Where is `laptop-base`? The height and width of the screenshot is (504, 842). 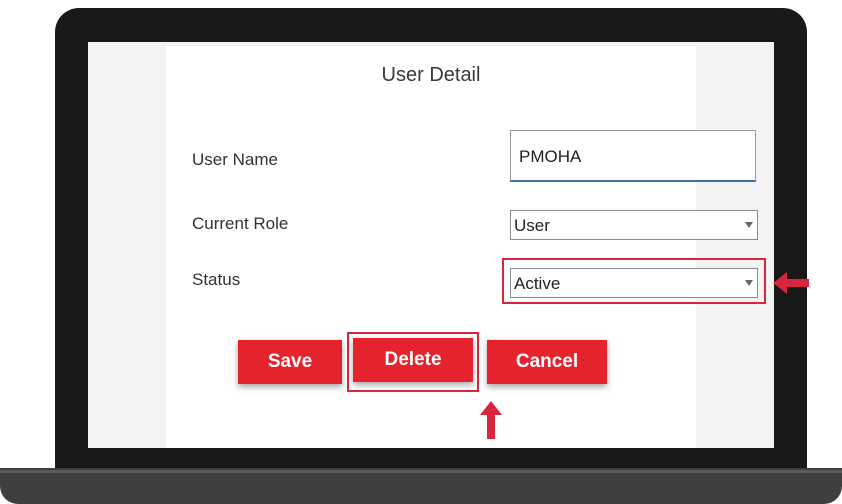
laptop-base is located at coordinates (421, 486).